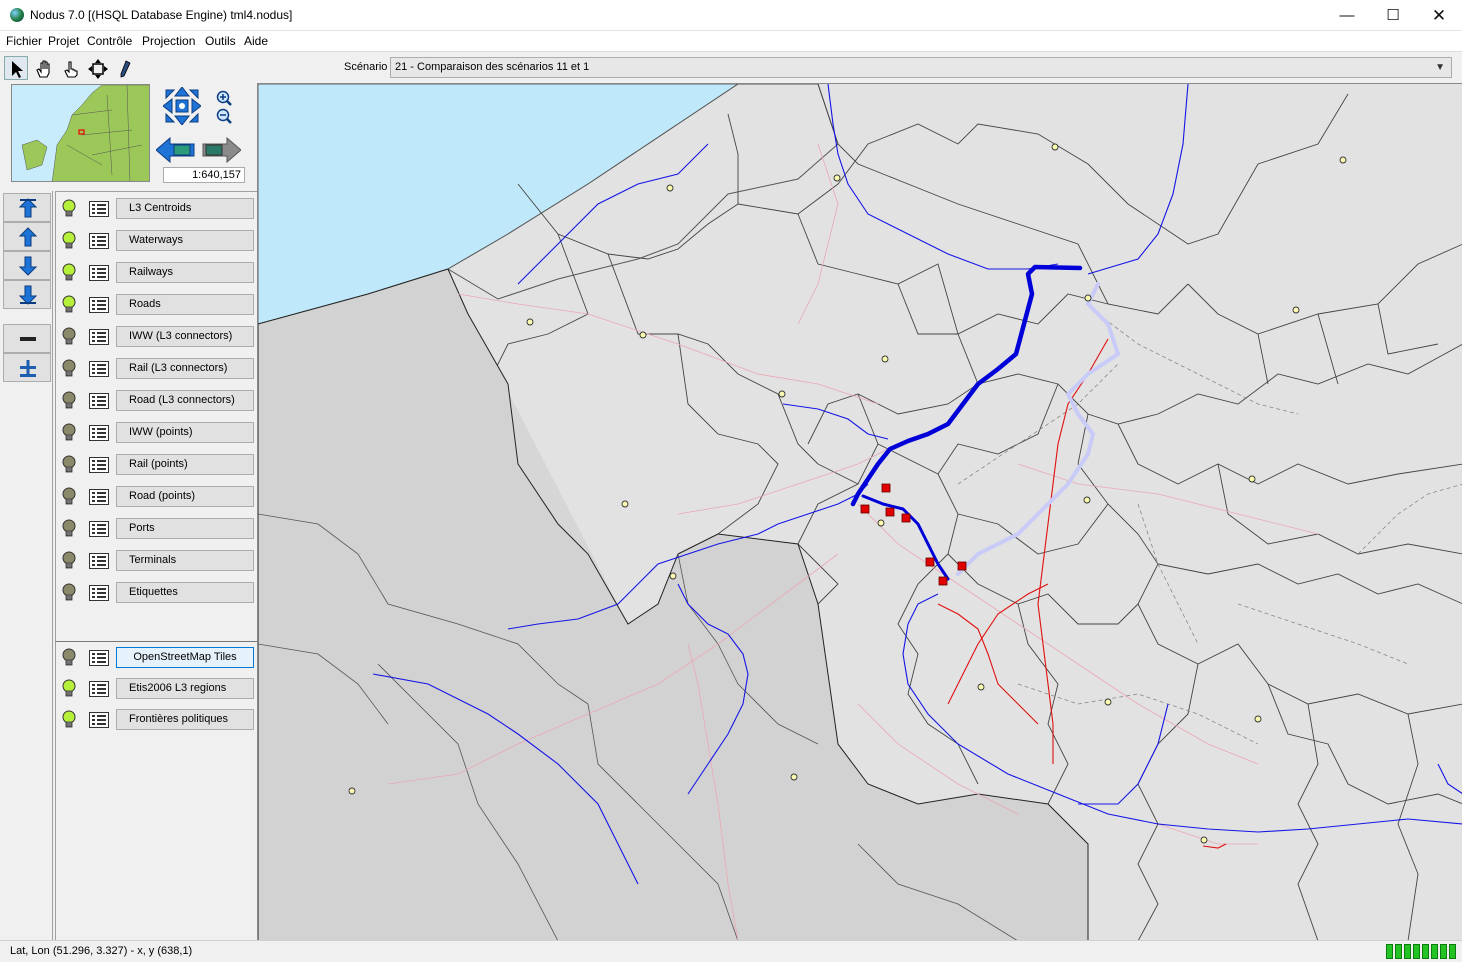 This screenshot has height=962, width=1462. What do you see at coordinates (185, 432) in the screenshot?
I see `layer-name-button: IWW (points)` at bounding box center [185, 432].